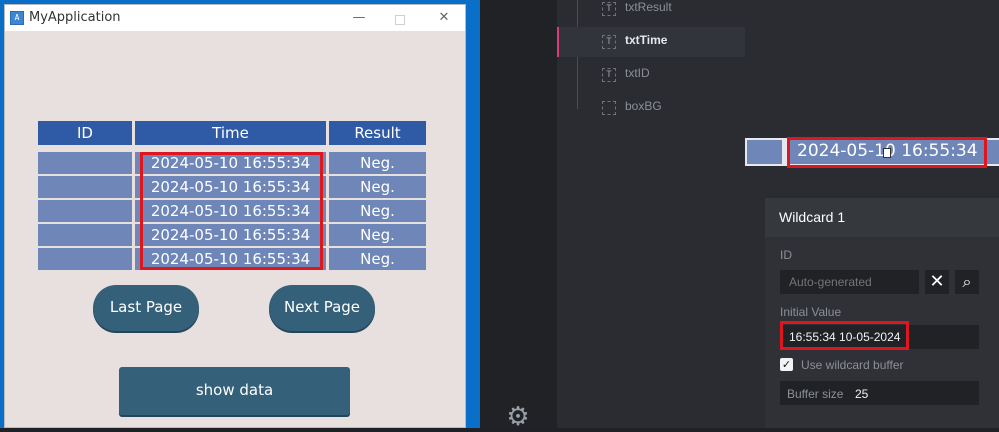 This screenshot has height=432, width=999. What do you see at coordinates (609, 108) in the screenshot?
I see `box-layer-icon` at bounding box center [609, 108].